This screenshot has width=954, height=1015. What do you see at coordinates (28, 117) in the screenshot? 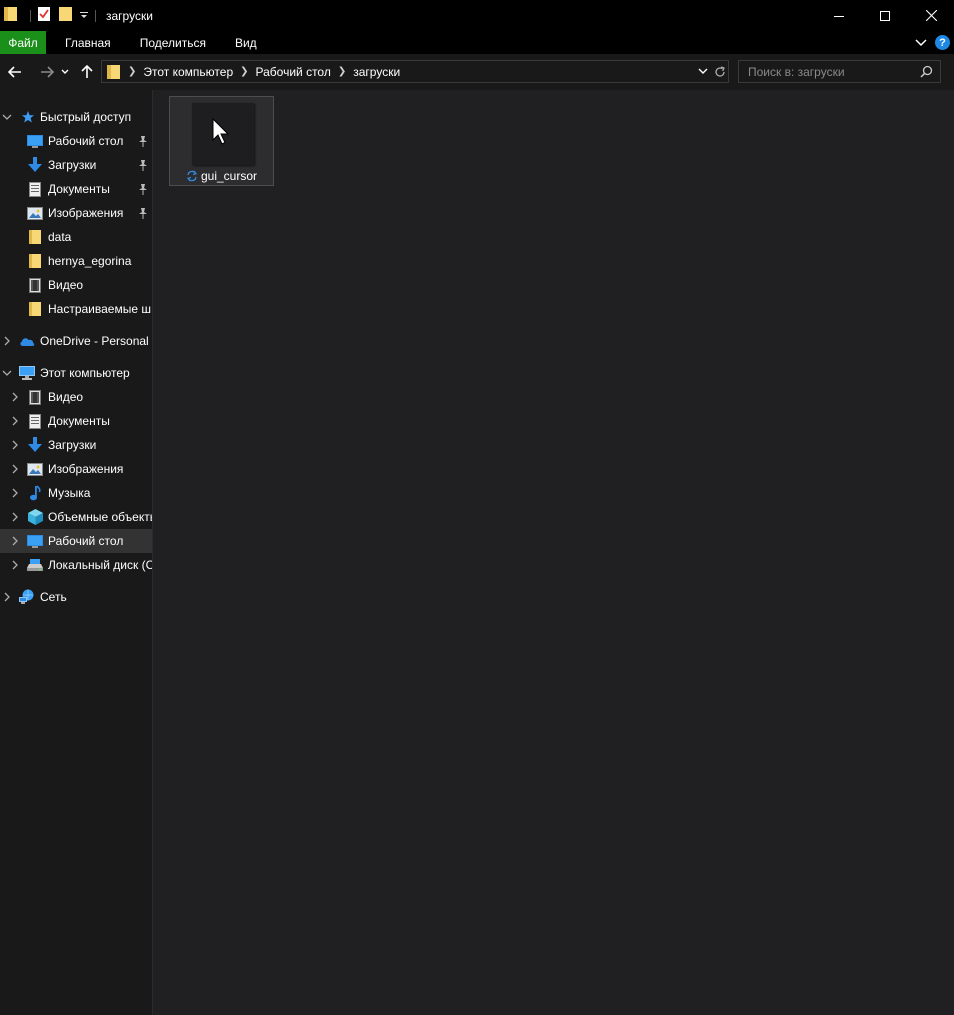
I see `star-icon` at bounding box center [28, 117].